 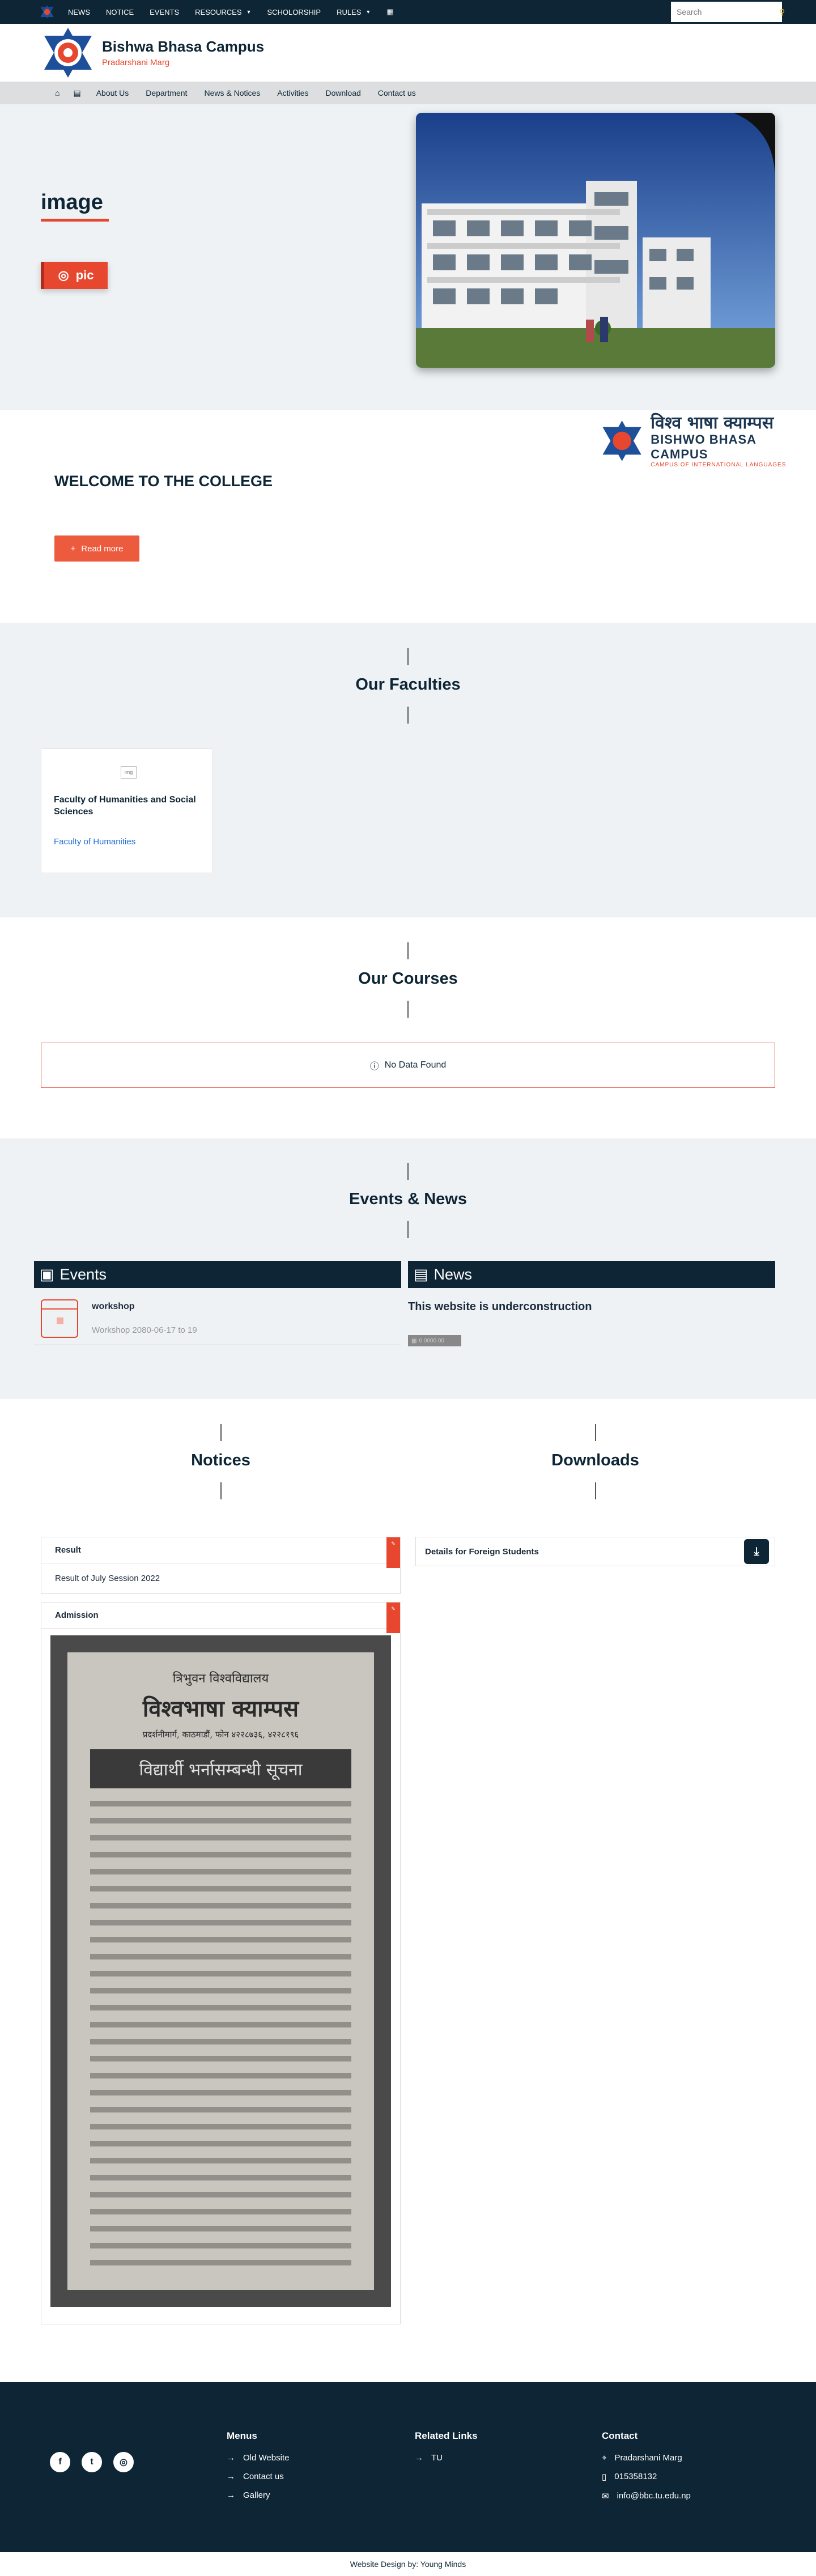 I want to click on download-item: Details for Foreign Students ⤓, so click(x=595, y=1551).